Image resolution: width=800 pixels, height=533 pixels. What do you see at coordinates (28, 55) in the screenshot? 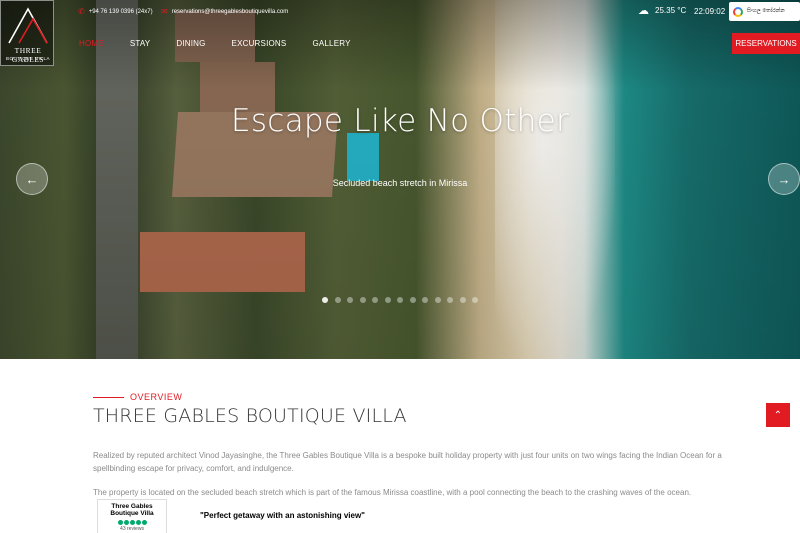
I see `logo-brand-name: THREE GABLES` at bounding box center [28, 55].